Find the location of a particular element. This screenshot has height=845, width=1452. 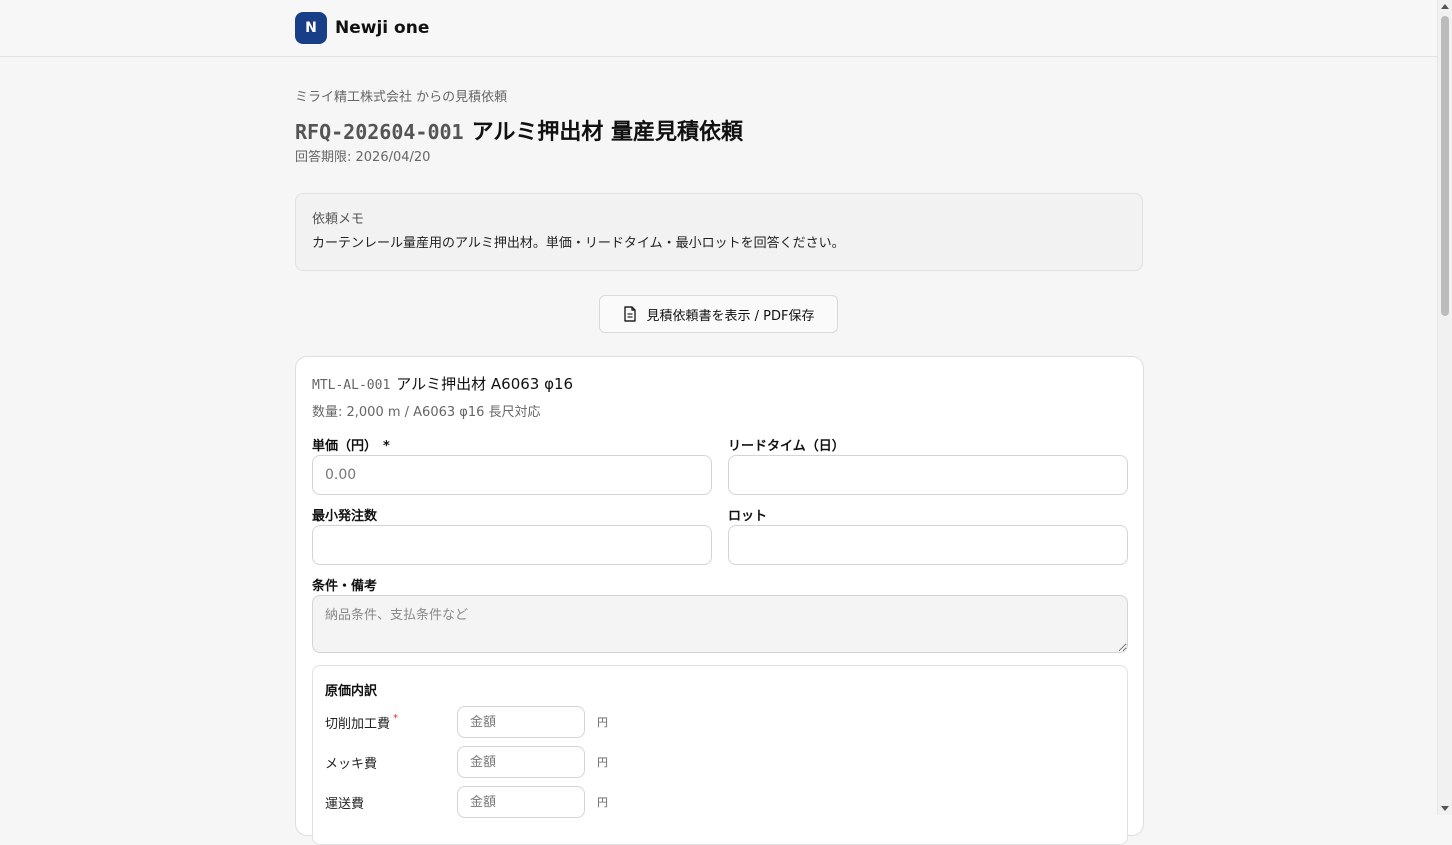

min-order-label: 最小発注数 is located at coordinates (345, 516).